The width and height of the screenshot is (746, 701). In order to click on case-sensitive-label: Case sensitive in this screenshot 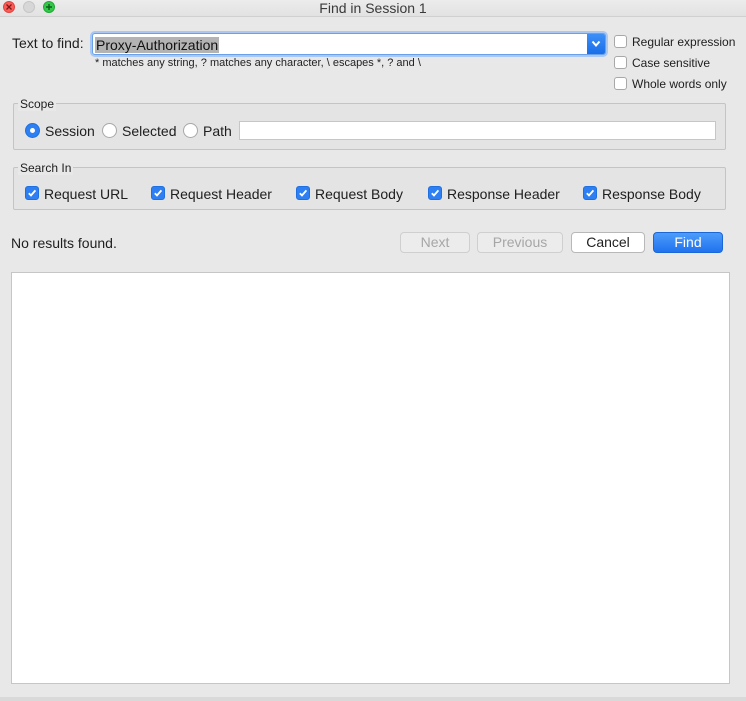, I will do `click(671, 63)`.